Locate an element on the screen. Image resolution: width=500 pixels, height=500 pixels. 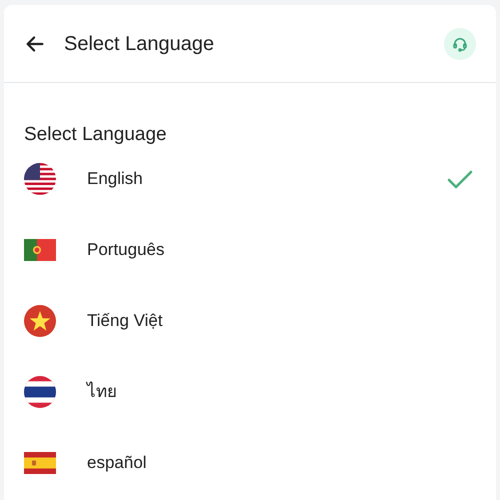
language-item: Português is located at coordinates (250, 250).